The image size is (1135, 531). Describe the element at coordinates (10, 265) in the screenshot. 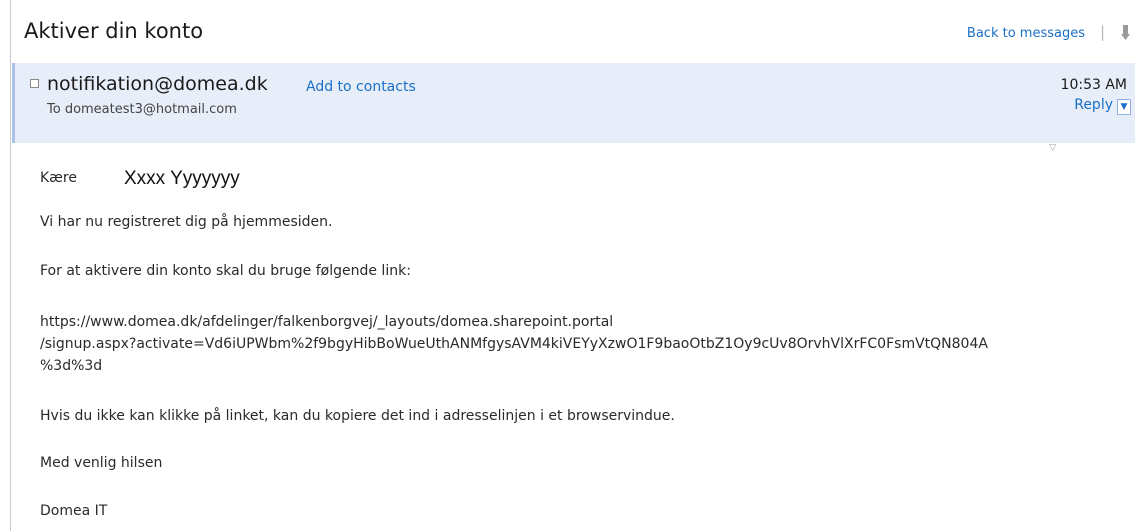

I see `left-frame-border` at that location.